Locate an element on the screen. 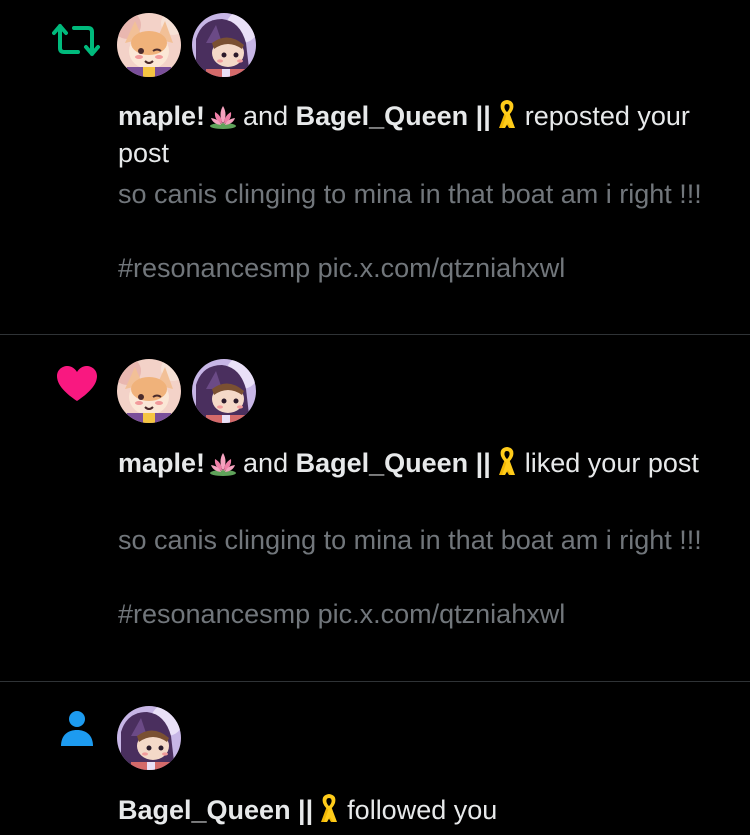 The image size is (750, 835). notification-headline: Bagel_Queen || followed you is located at coordinates (418, 810).